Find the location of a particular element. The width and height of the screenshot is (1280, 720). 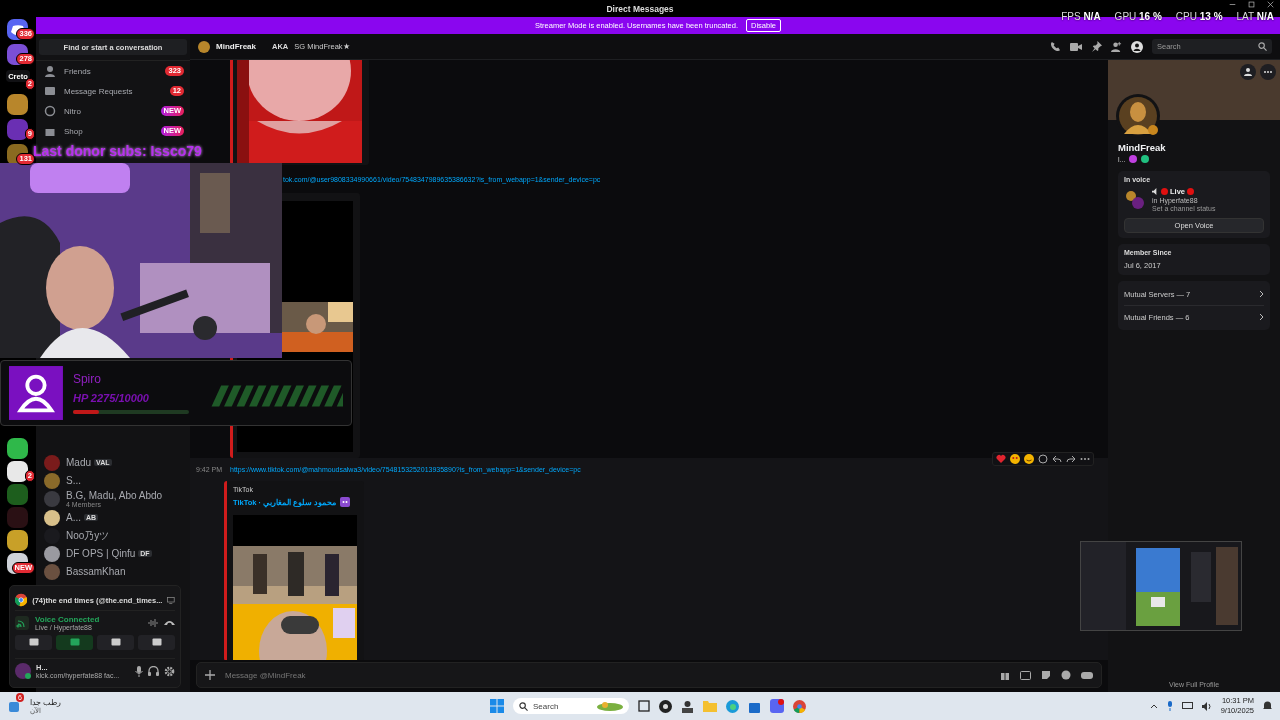

add-reaction-icon is located at coordinates (1043, 459).